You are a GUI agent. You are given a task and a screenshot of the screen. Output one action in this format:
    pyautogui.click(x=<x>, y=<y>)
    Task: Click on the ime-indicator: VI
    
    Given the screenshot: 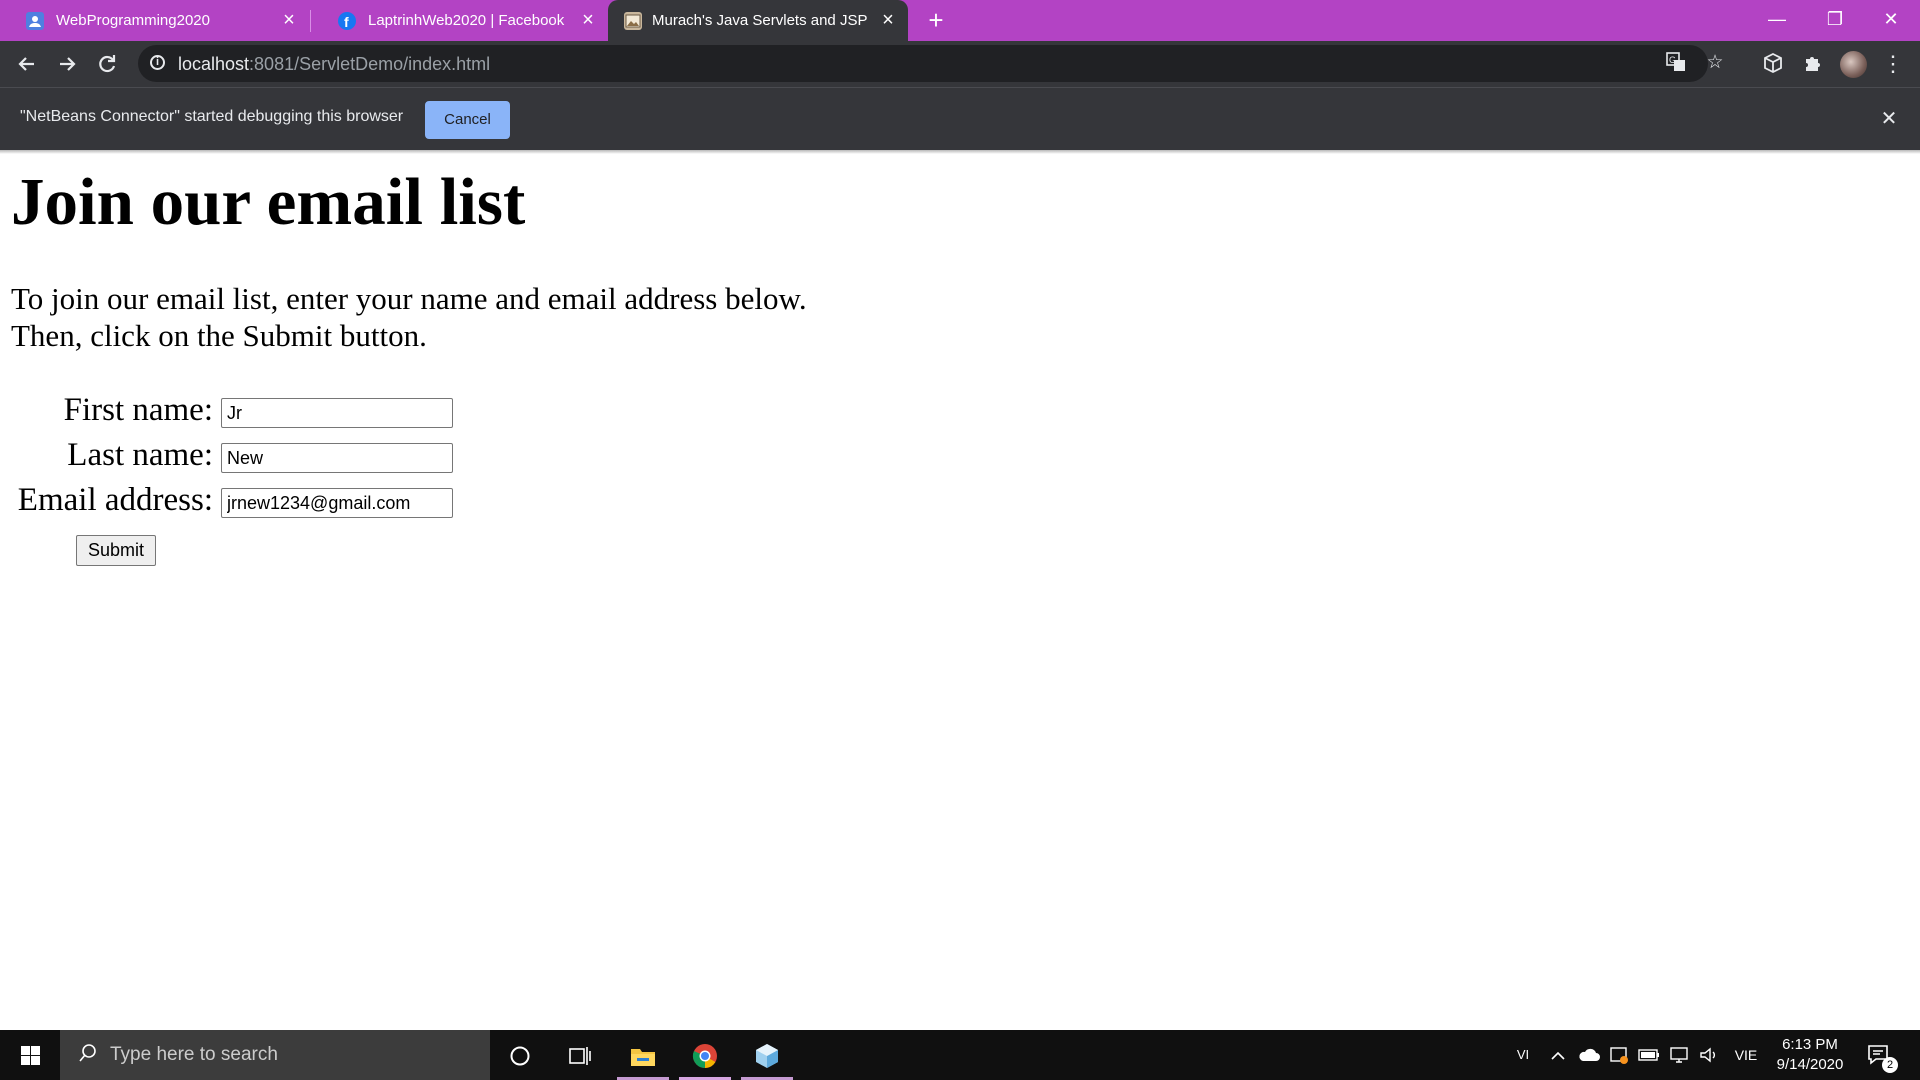 What is the action you would take?
    pyautogui.click(x=1523, y=1055)
    